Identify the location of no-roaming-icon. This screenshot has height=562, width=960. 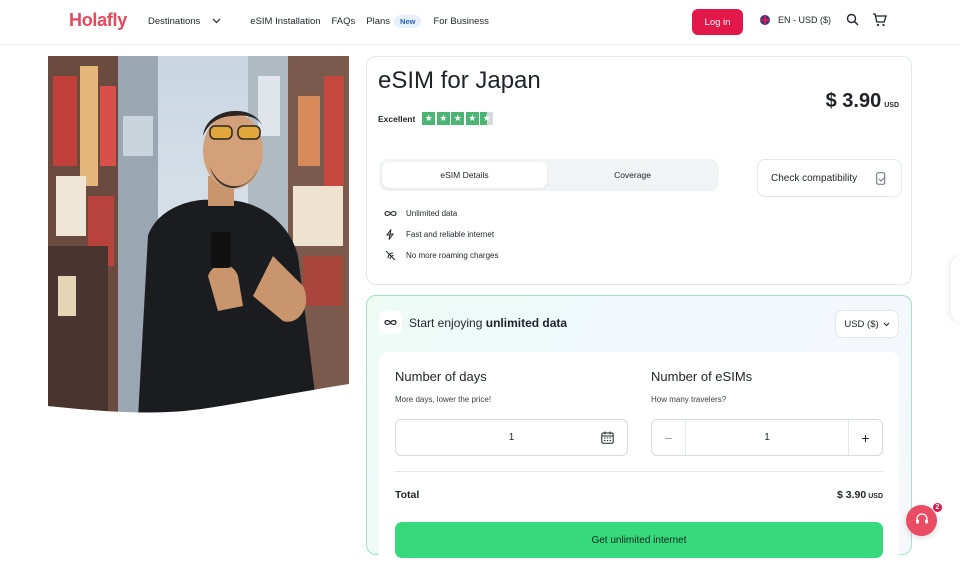
(390, 255).